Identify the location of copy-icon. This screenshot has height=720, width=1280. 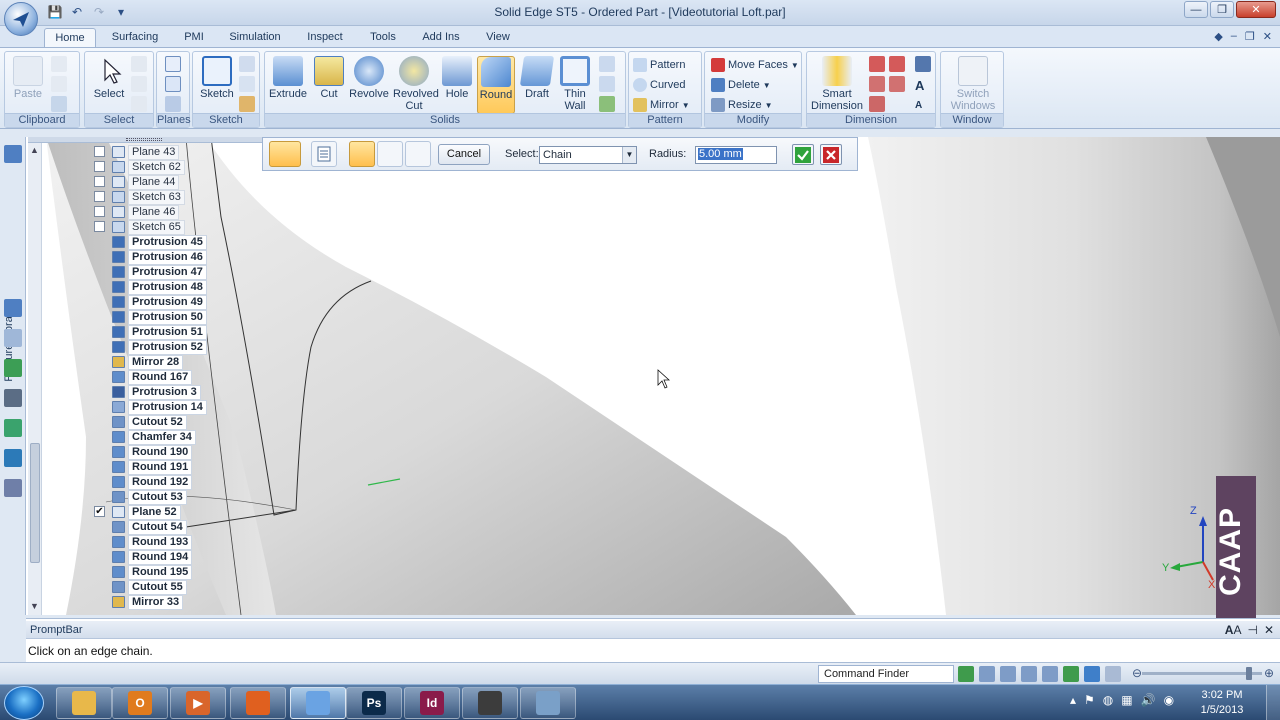
(59, 84).